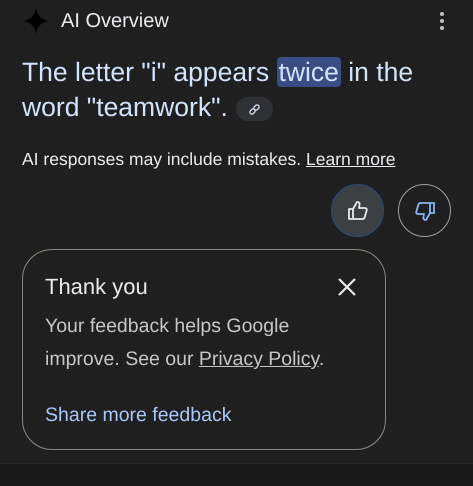  I want to click on popup-message: Your feedback helps Google improve. See our Privacy Policy., so click(185, 343).